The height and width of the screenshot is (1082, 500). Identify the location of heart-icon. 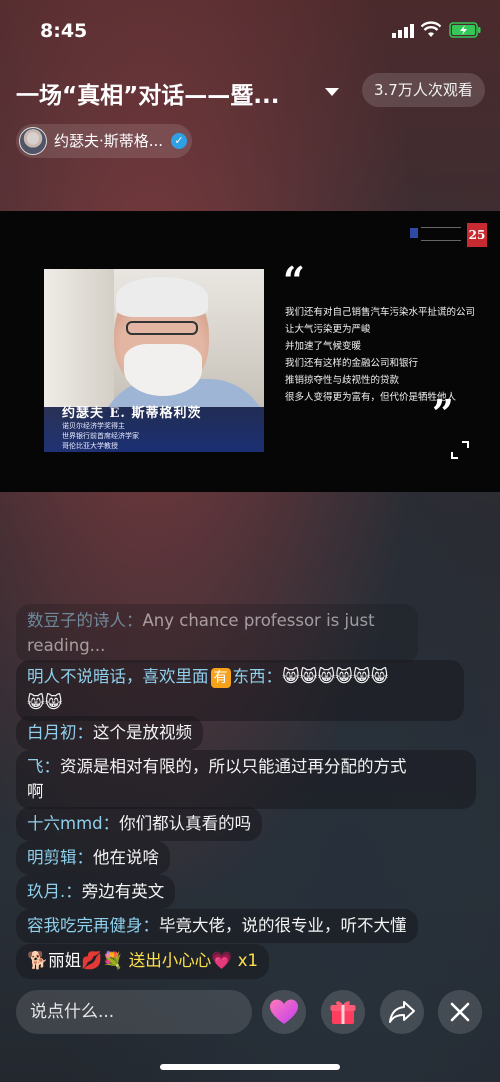
(284, 1011).